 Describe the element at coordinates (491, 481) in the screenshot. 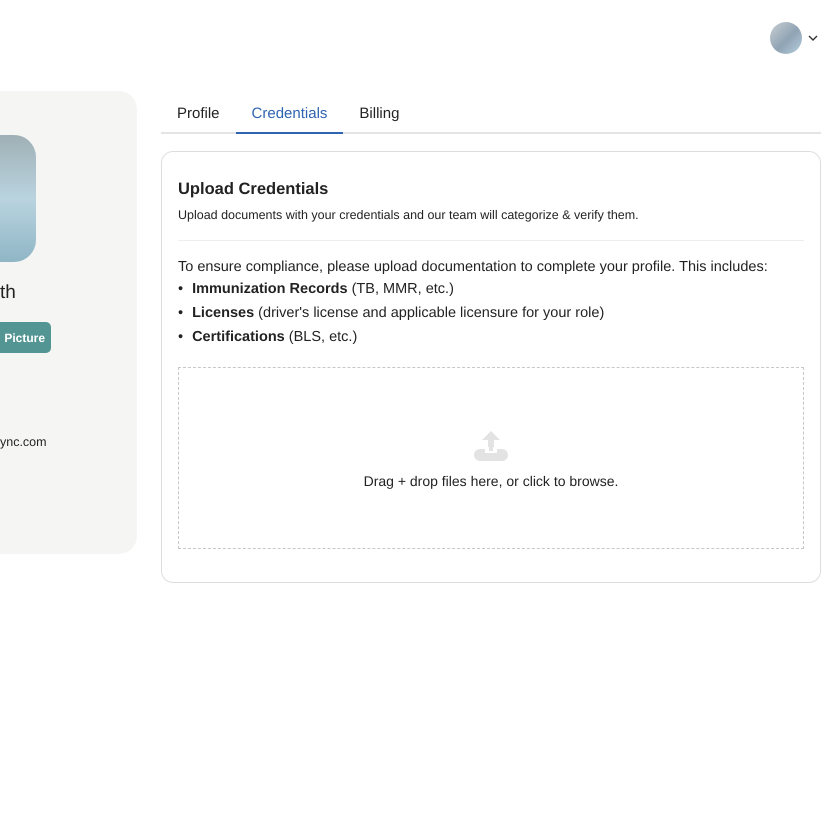

I see `dropzone-text: Drag + drop files here, or click to browse.` at that location.